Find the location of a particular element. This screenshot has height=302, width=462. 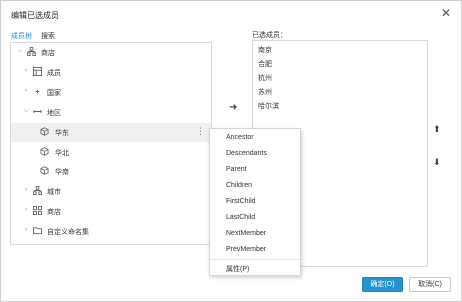

tree-node-label: 城市 is located at coordinates (54, 192).